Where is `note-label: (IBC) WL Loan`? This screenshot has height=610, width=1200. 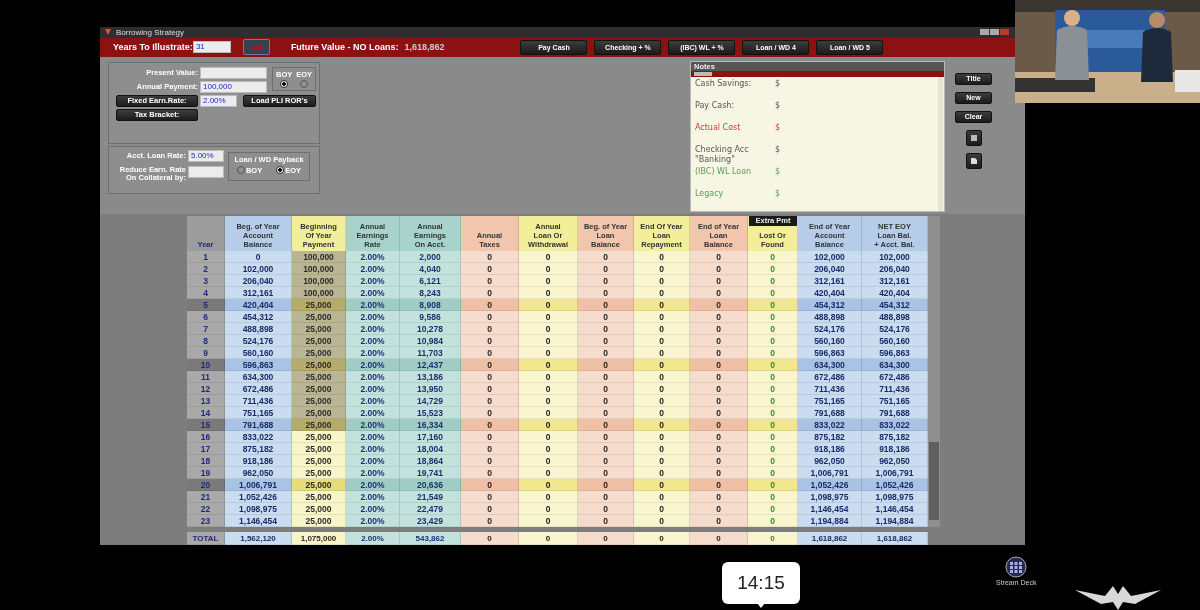
note-label: (IBC) WL Loan is located at coordinates (724, 172).